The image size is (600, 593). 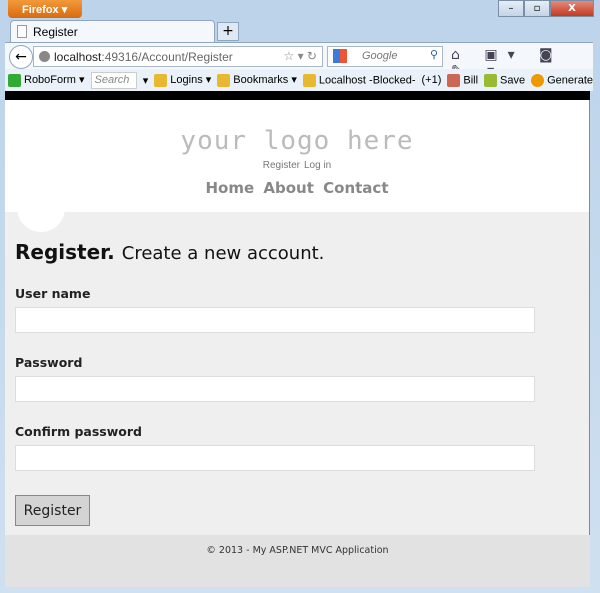 What do you see at coordinates (281, 165) in the screenshot?
I see `register-link: Register` at bounding box center [281, 165].